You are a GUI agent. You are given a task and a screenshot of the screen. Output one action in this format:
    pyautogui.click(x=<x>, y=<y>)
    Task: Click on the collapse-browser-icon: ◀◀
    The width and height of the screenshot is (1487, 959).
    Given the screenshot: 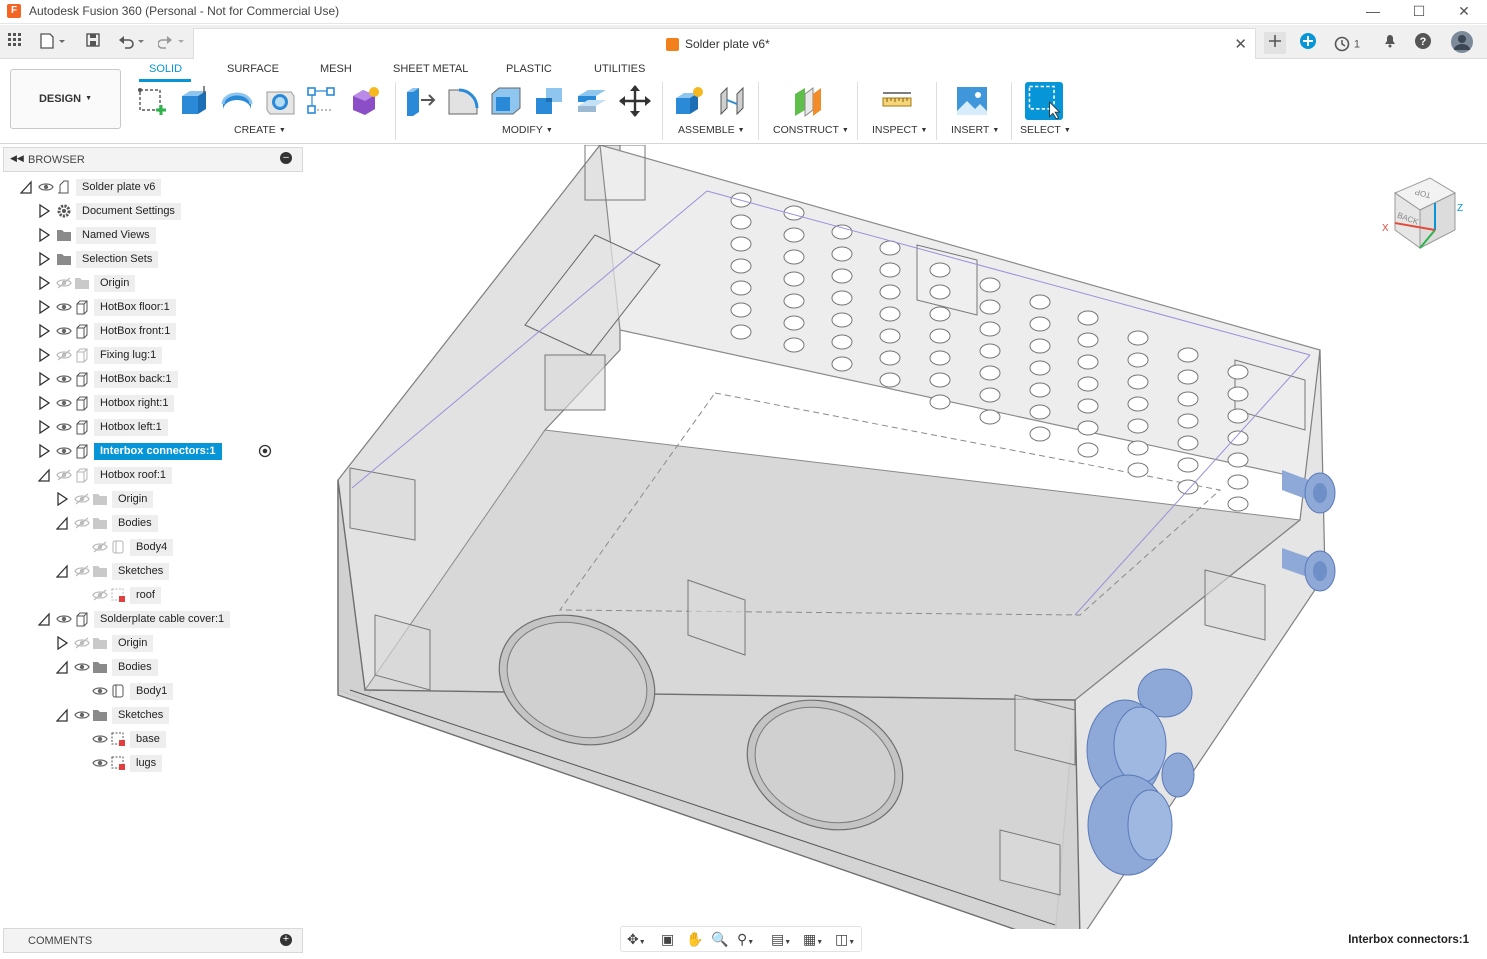 What is the action you would take?
    pyautogui.click(x=17, y=158)
    